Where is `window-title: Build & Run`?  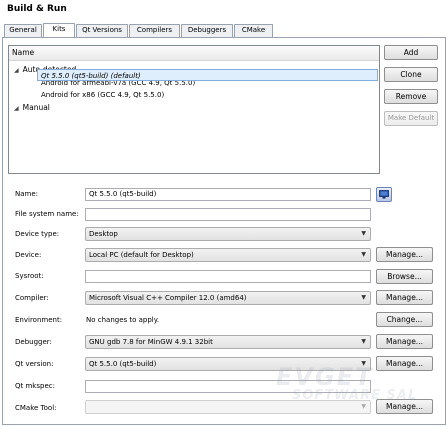 window-title: Build & Run is located at coordinates (37, 9).